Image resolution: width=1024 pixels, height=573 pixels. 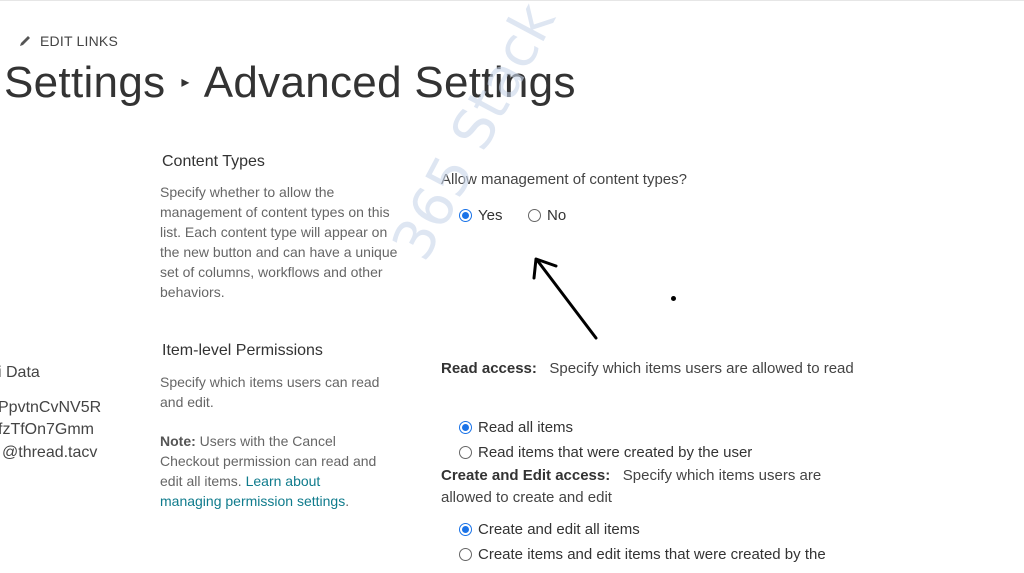 I want to click on annotation-dot, so click(x=673, y=298).